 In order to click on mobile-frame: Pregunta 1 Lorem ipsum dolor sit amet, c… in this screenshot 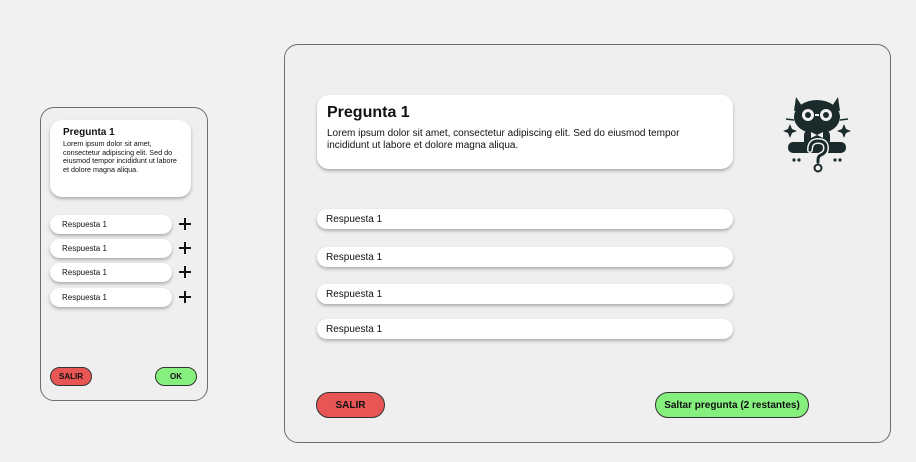, I will do `click(124, 254)`.